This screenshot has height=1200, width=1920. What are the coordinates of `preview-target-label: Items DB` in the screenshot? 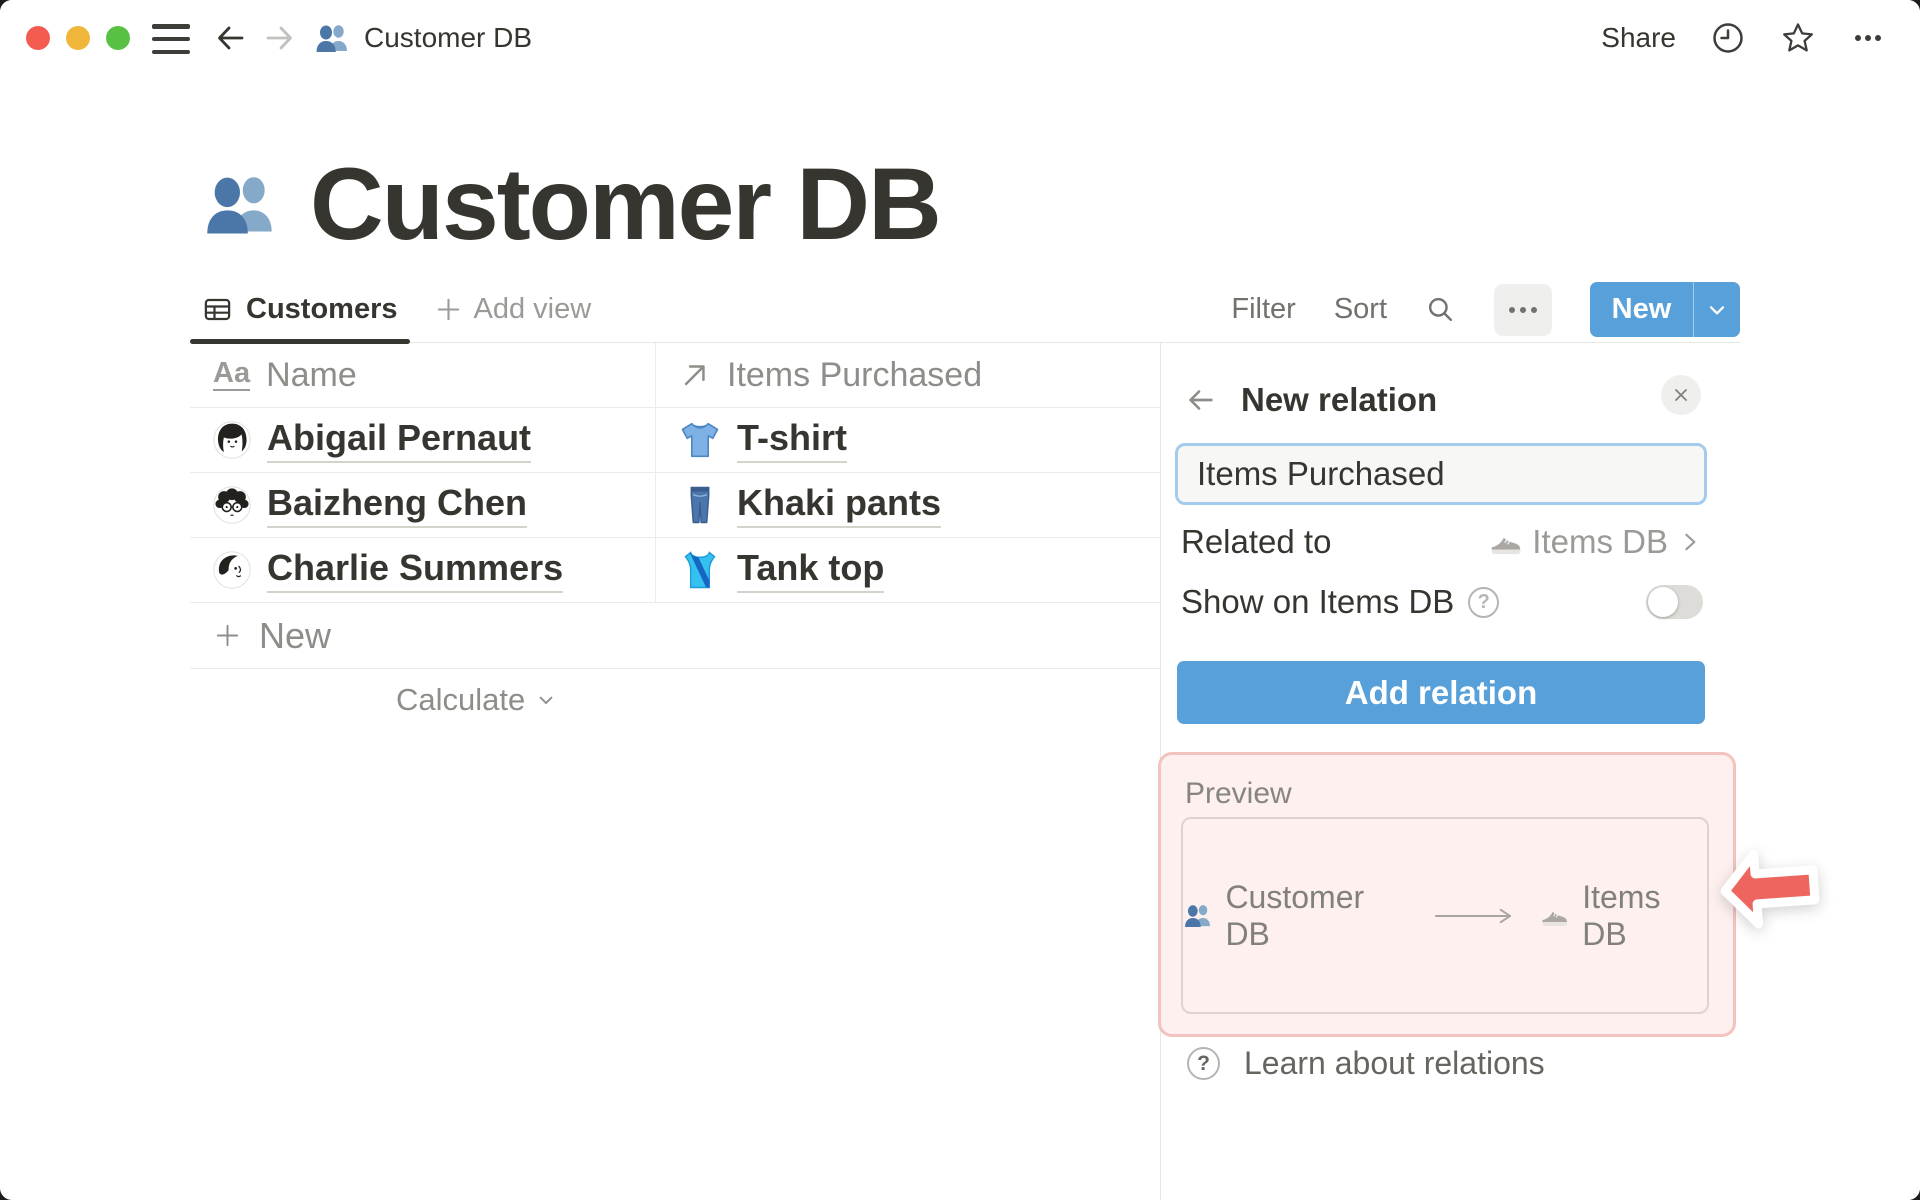 It's located at (1621, 915).